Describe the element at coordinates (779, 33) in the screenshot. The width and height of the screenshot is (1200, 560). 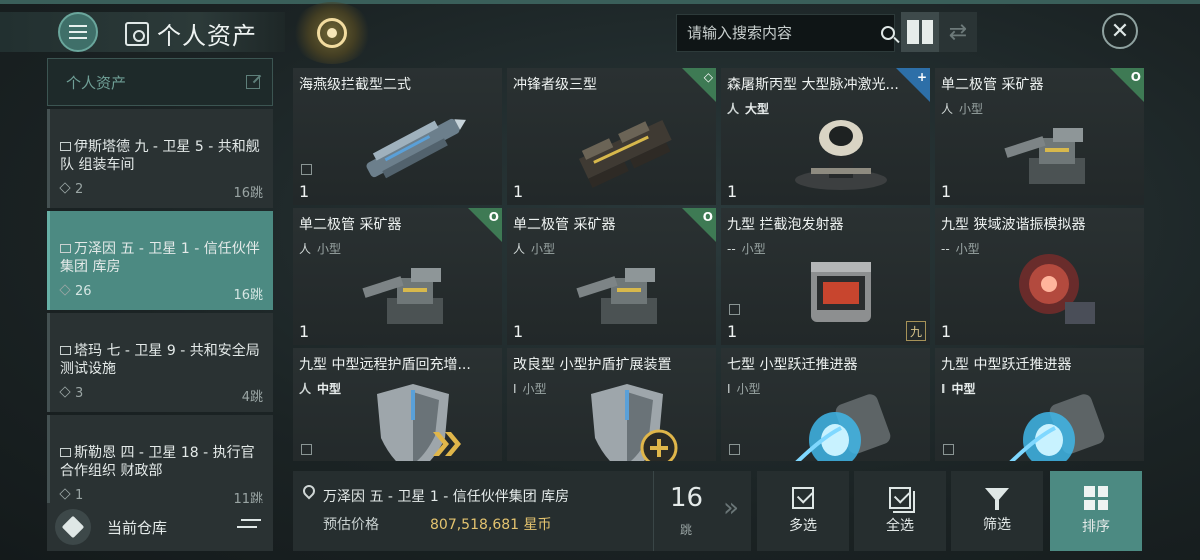
I see `search-input` at that location.